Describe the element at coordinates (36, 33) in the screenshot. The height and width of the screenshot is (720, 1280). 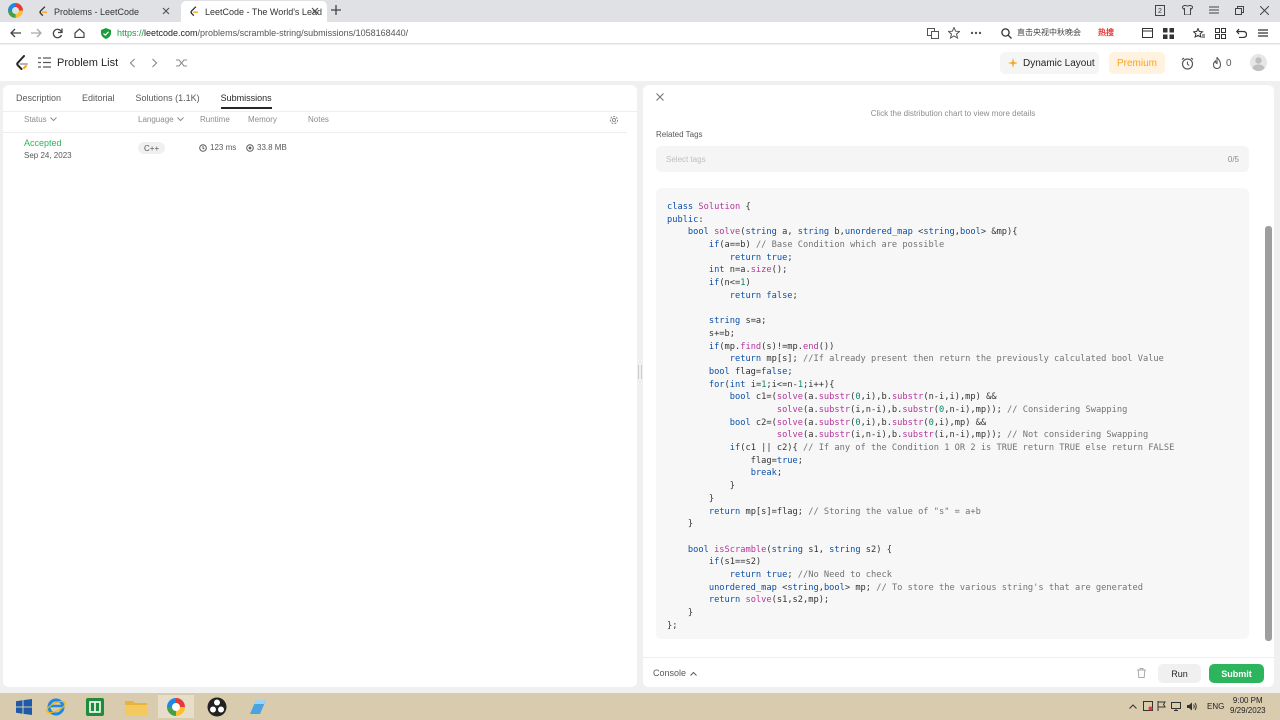
I see `forward-icon` at that location.